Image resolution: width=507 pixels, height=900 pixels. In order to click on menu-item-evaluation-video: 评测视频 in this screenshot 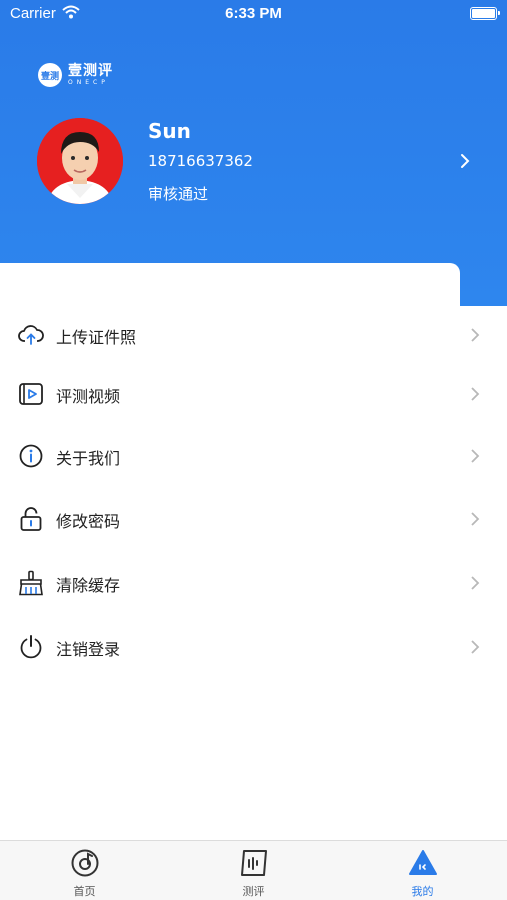, I will do `click(253, 393)`.